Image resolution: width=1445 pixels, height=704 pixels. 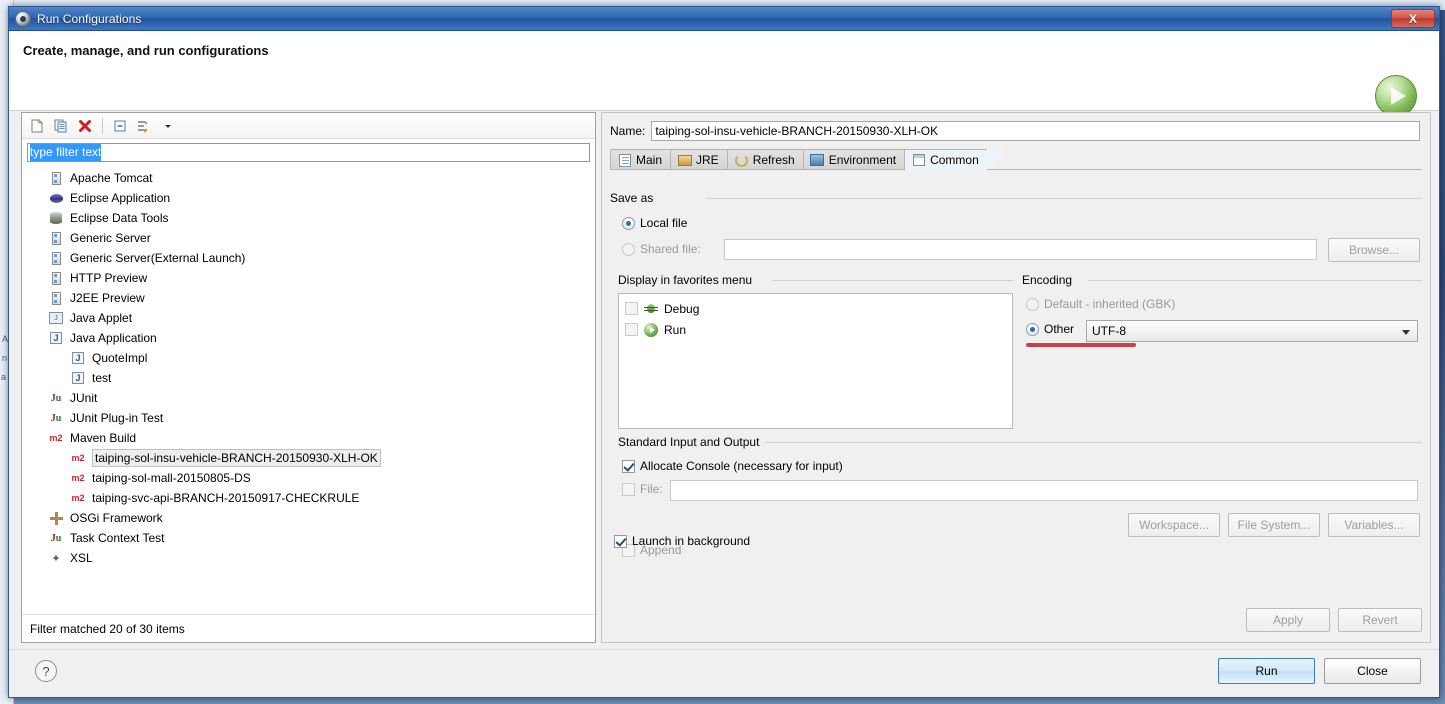 I want to click on tree-item-label: Eclipse Data Tools, so click(x=119, y=218).